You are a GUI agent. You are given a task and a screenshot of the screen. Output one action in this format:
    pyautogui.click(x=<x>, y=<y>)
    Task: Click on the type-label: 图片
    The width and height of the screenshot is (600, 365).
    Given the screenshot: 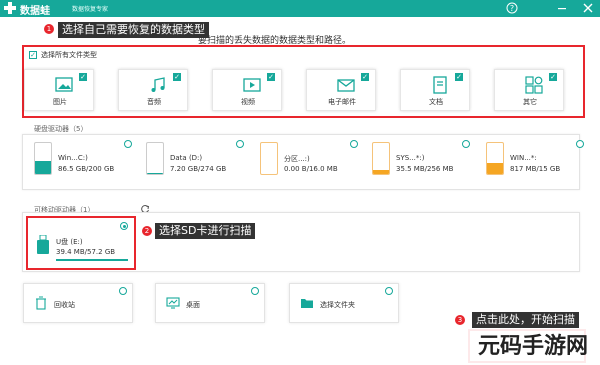 What is the action you would take?
    pyautogui.click(x=60, y=102)
    